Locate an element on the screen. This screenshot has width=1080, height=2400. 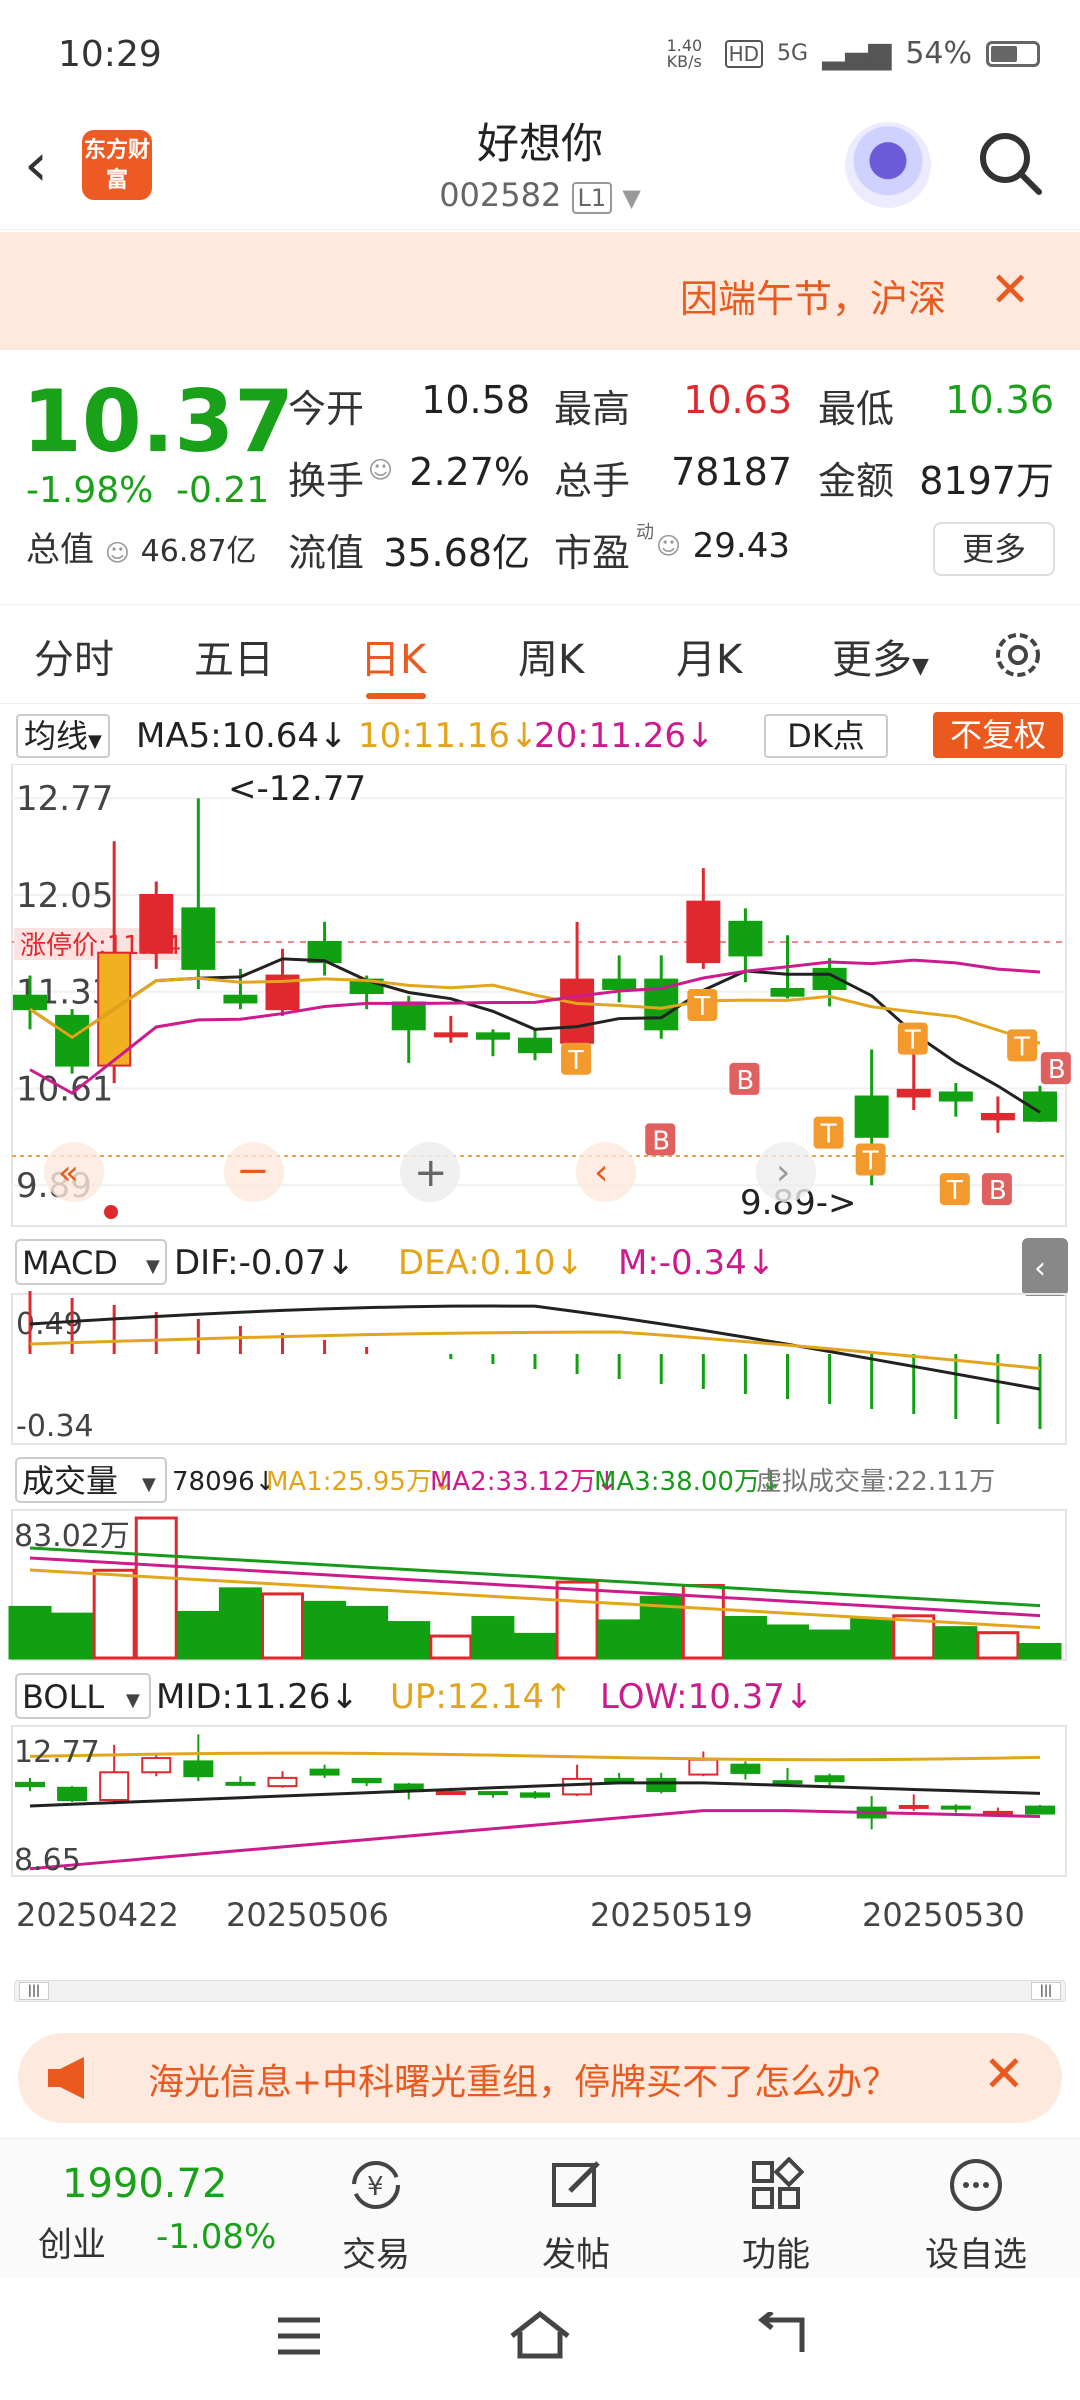
functions-label: 功能 is located at coordinates (776, 2255).